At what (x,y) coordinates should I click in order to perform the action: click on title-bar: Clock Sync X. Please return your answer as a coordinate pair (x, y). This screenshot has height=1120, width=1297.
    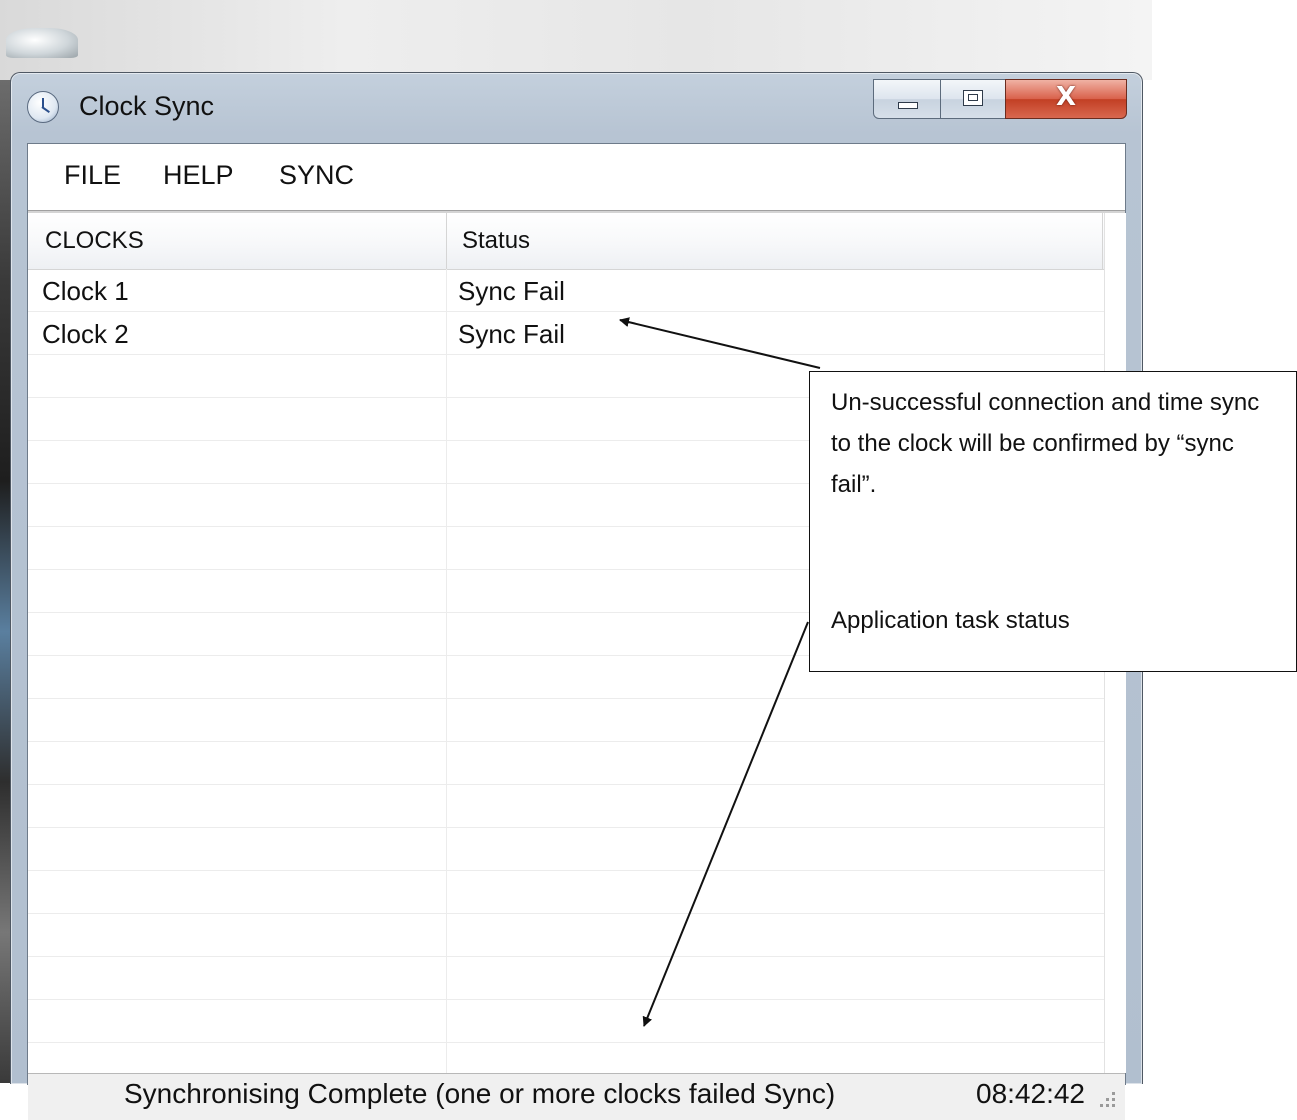
    Looking at the image, I should click on (576, 106).